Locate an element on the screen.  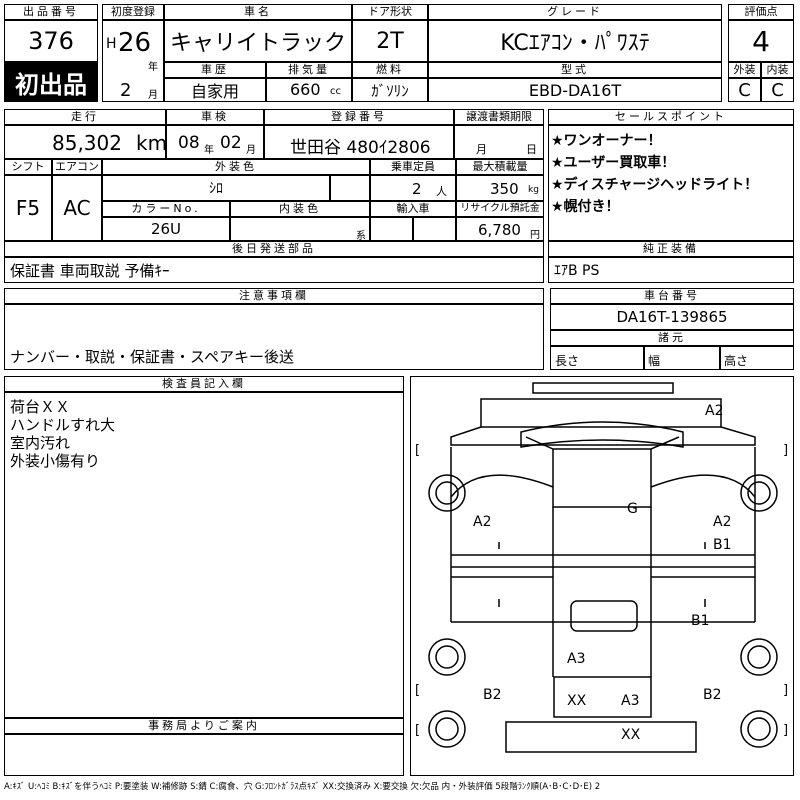
office-label: 事務局よりご案内 is located at coordinates (204, 726).